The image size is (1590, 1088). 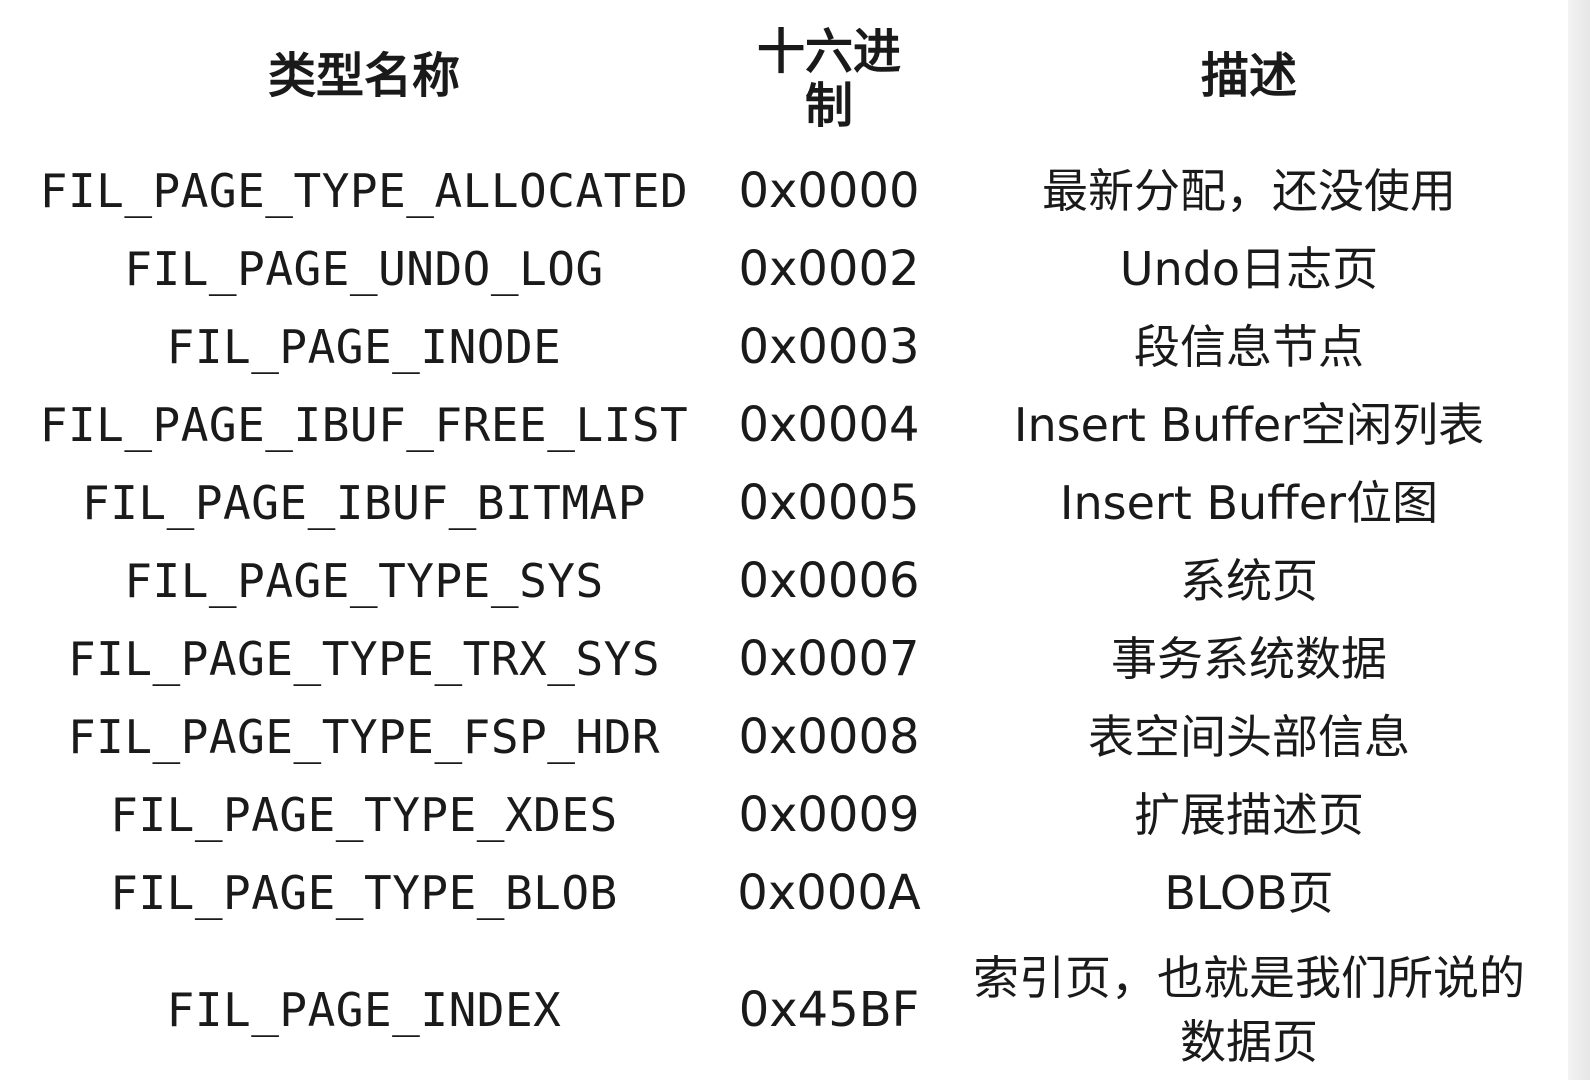 I want to click on header-hex: 十六进 制, so click(x=829, y=76).